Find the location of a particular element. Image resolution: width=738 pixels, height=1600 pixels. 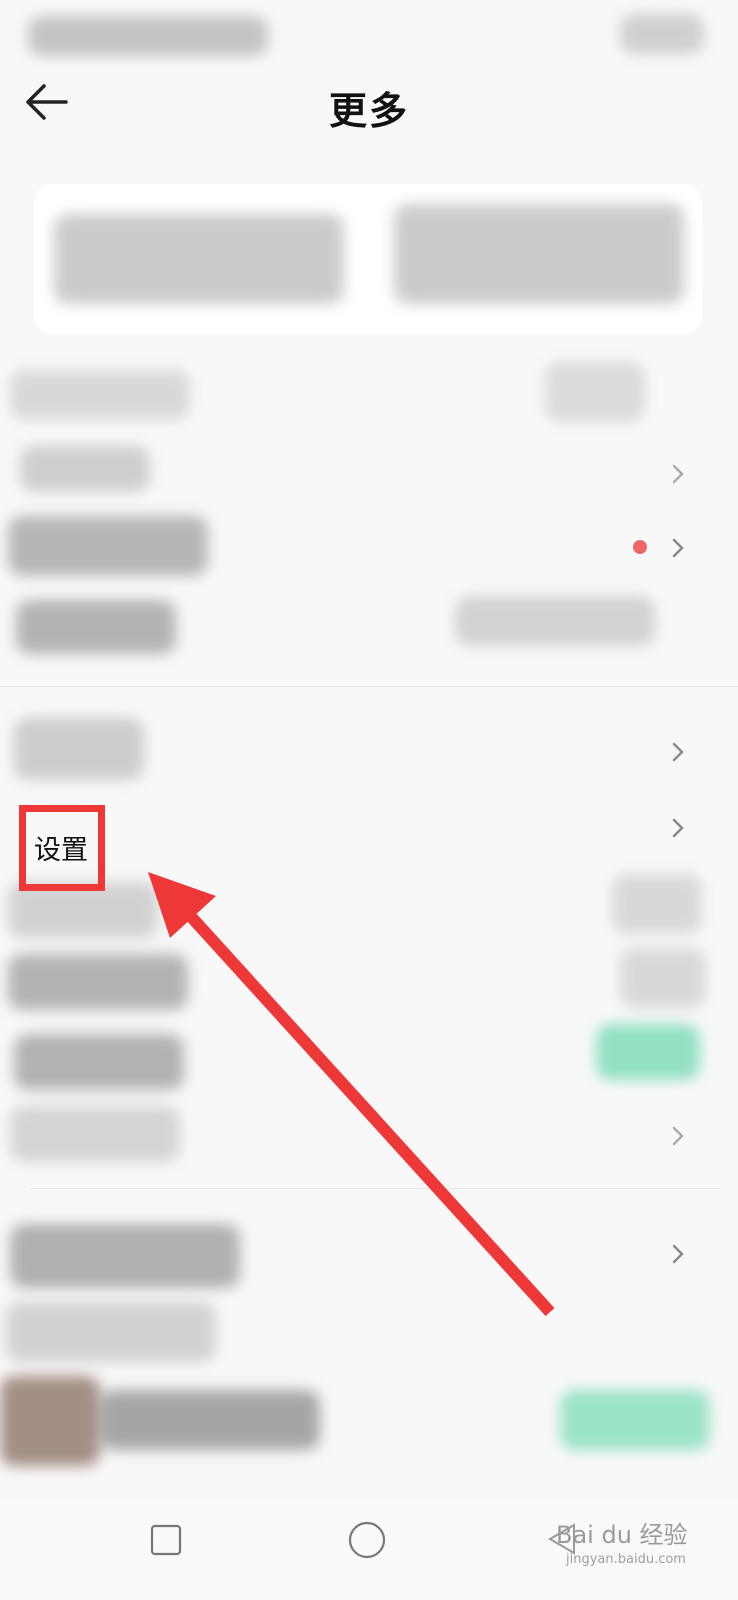

watermark-brand: Bai du 经验 is located at coordinates (622, 1535).